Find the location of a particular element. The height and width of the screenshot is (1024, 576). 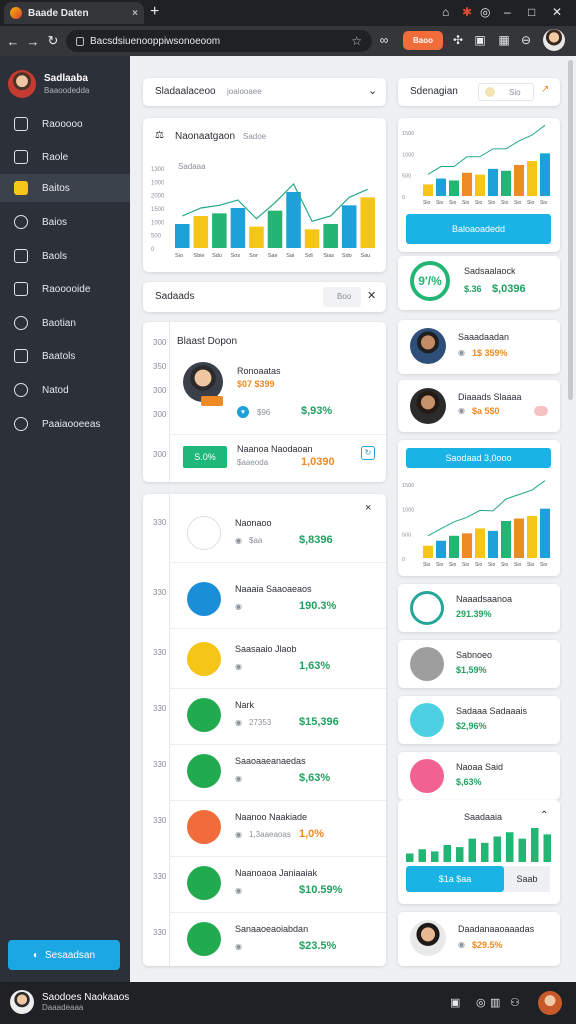

maximize-icon: □ is located at coordinates (531, 12).